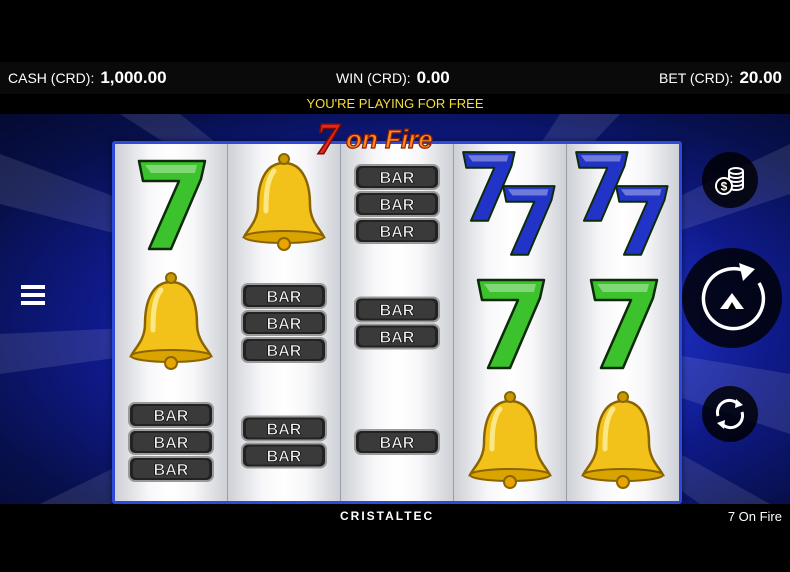  I want to click on hamburger-menu-icon, so click(33, 295).